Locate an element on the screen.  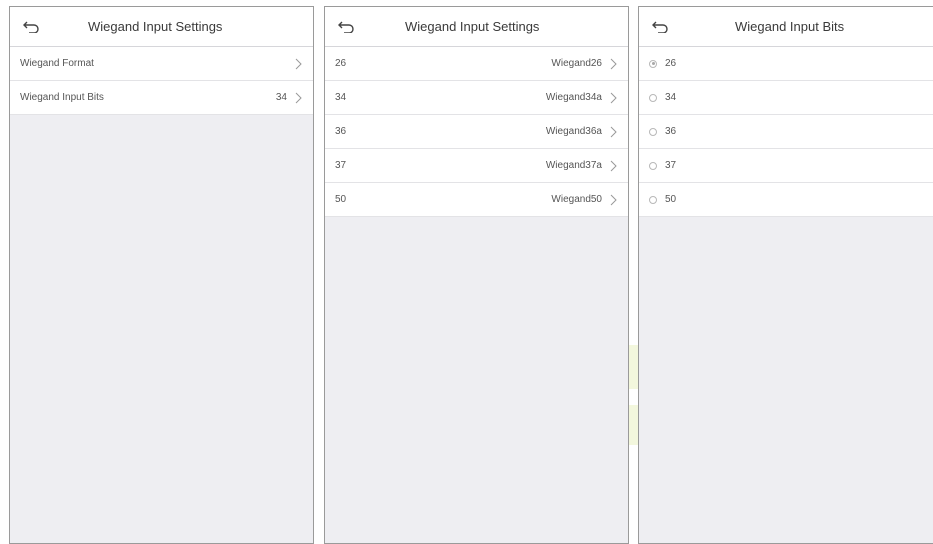
radio-option-36: 36 is located at coordinates (786, 132).